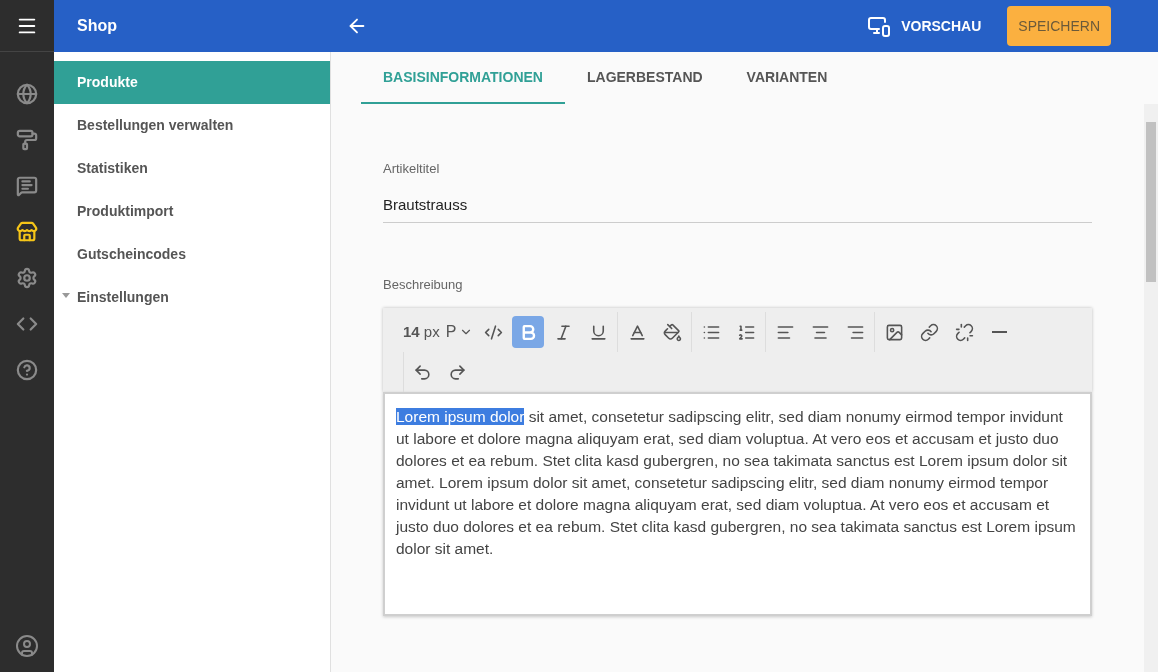 Image resolution: width=1158 pixels, height=672 pixels. Describe the element at coordinates (423, 284) in the screenshot. I see `field-label: Beschreibung` at that location.